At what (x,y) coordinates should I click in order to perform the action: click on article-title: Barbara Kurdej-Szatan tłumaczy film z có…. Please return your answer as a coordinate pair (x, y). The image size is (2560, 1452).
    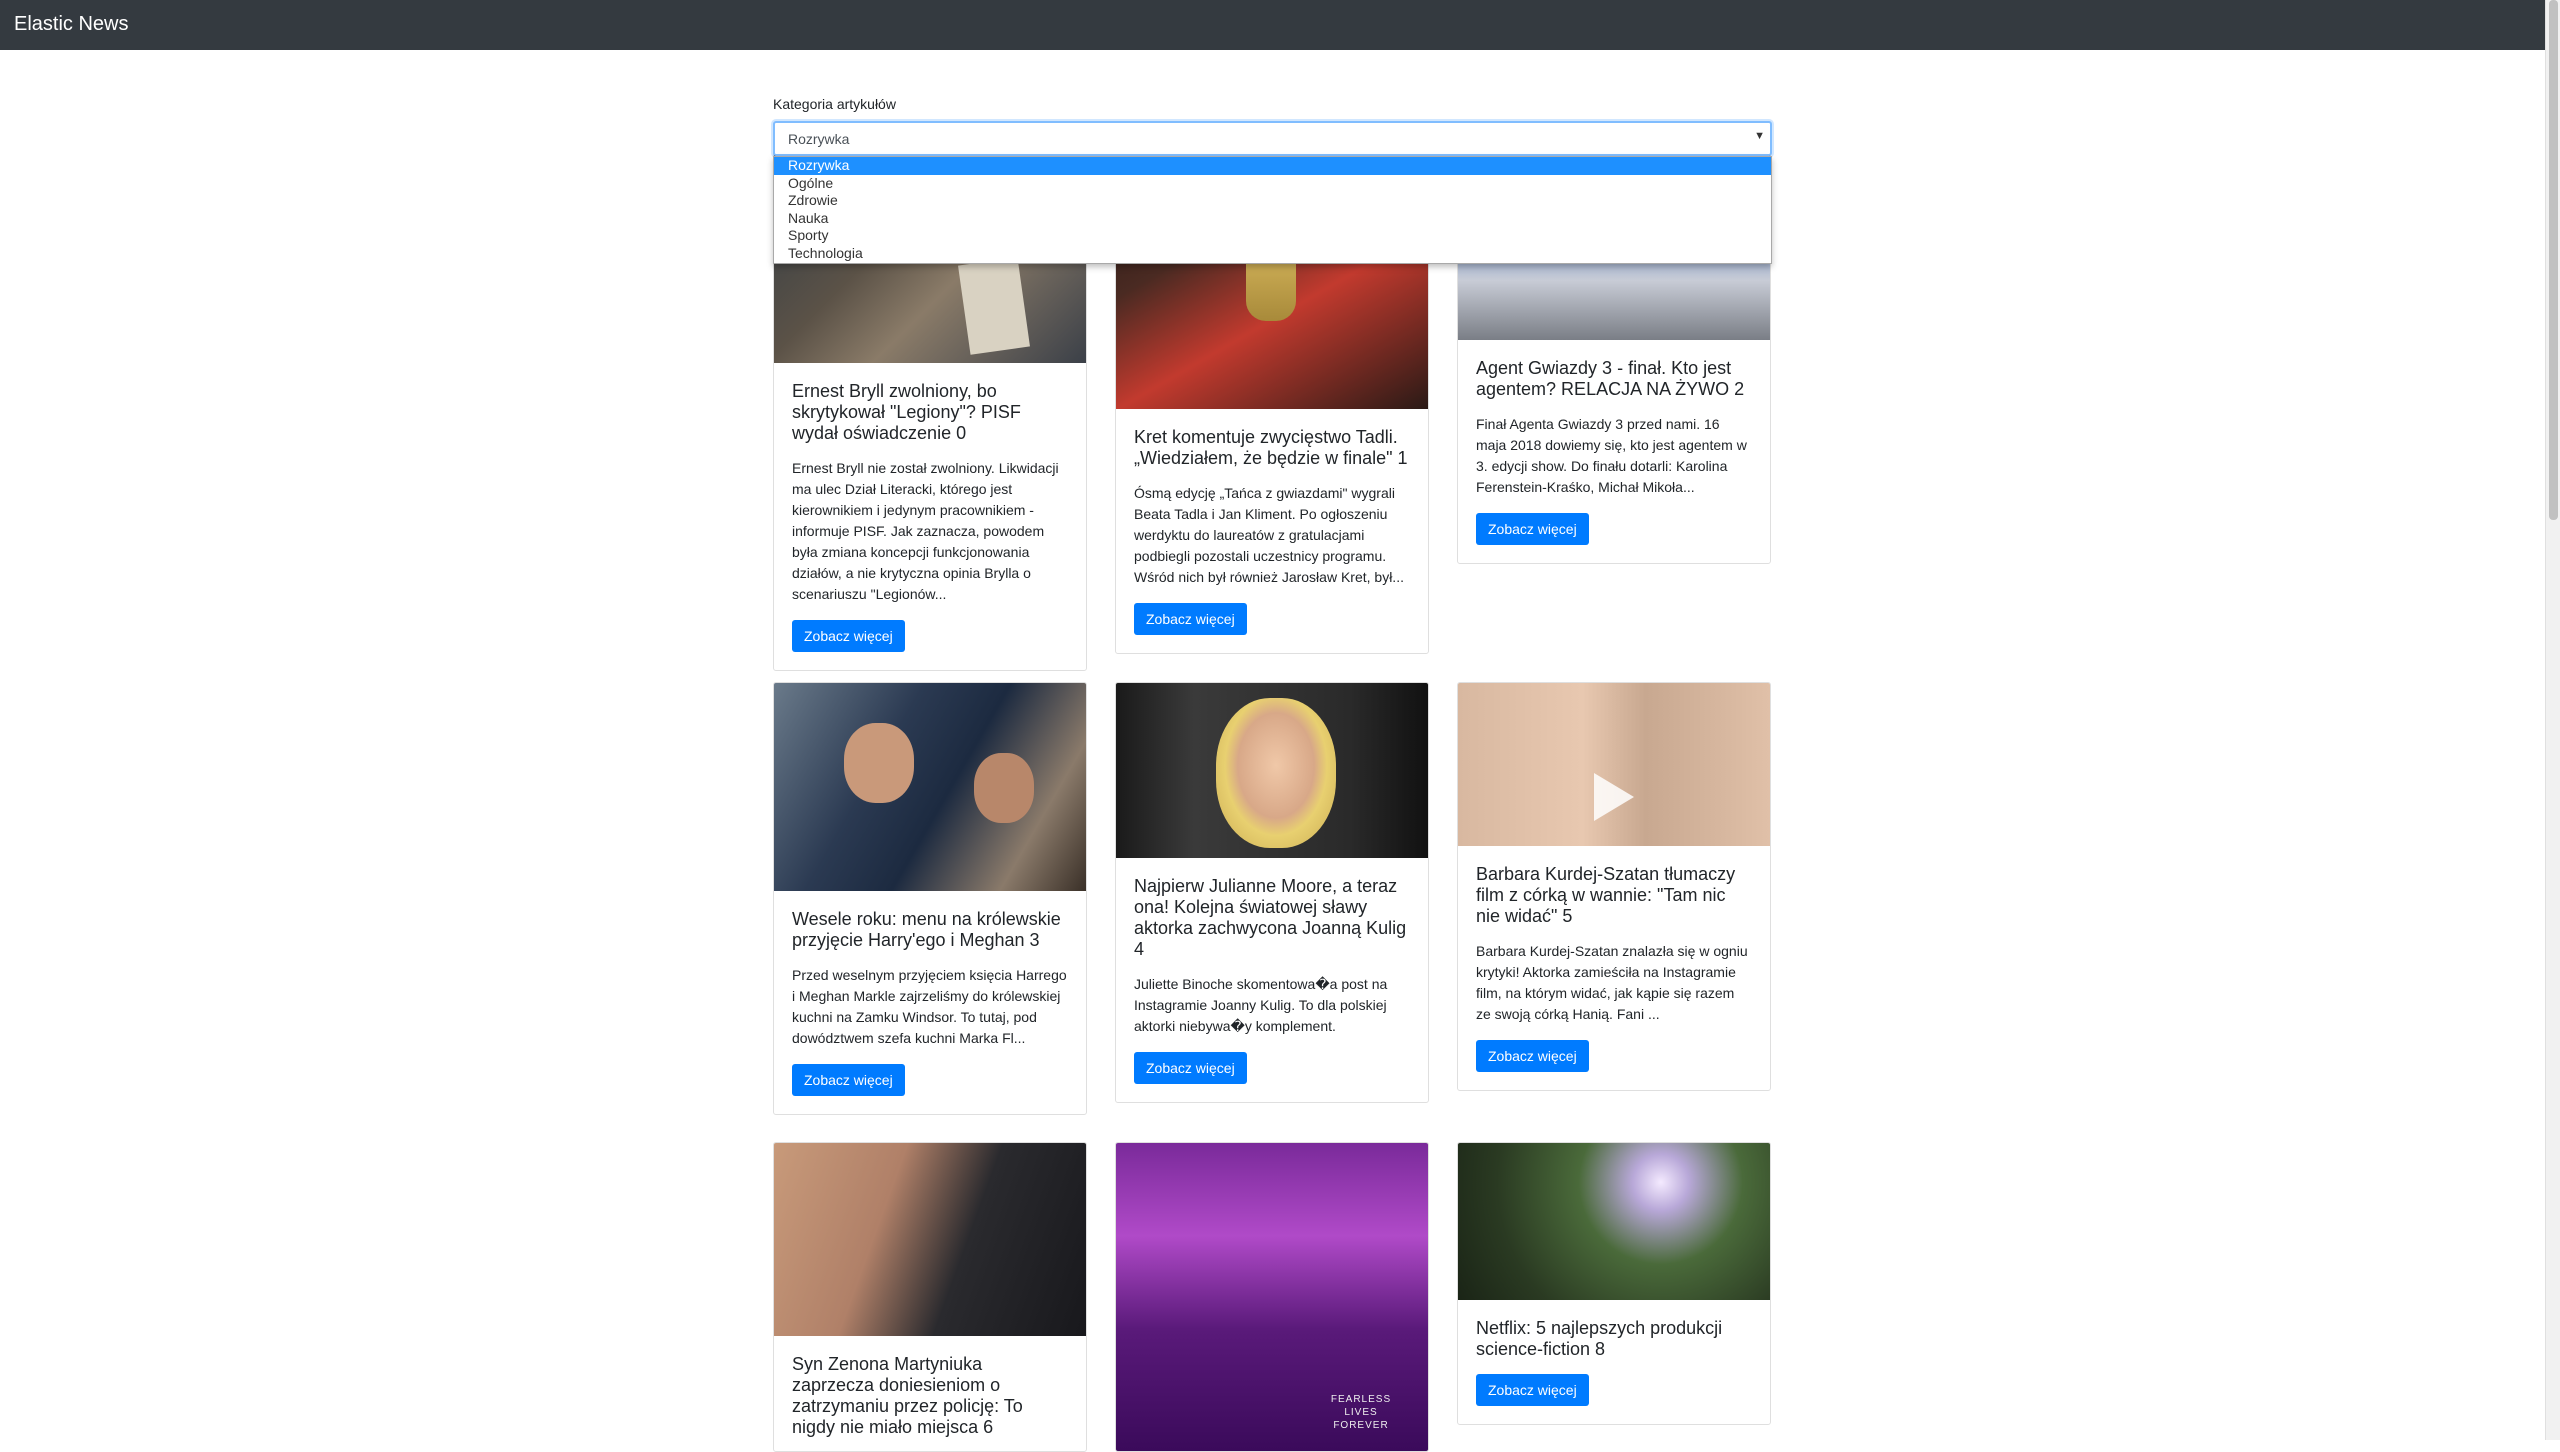
    Looking at the image, I should click on (1614, 895).